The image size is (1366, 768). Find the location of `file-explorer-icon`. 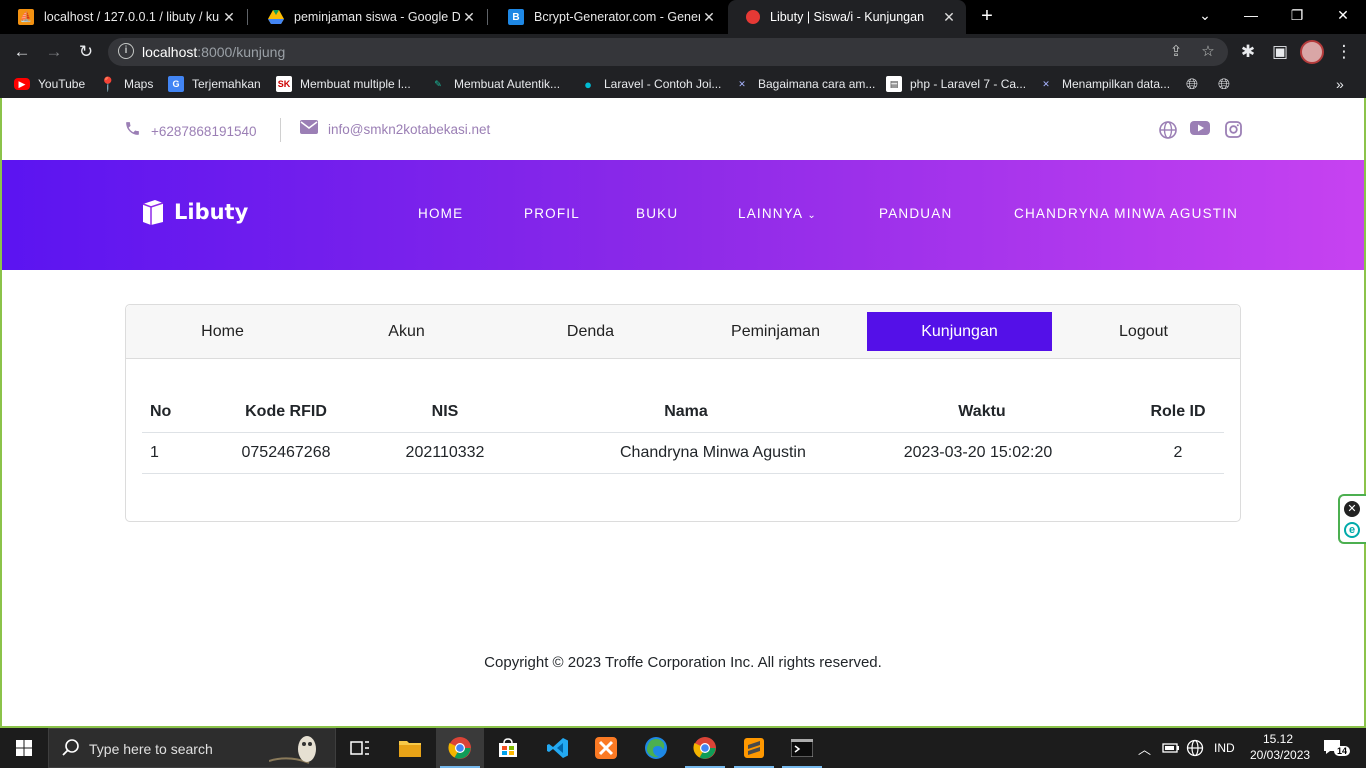

file-explorer-icon is located at coordinates (410, 748).